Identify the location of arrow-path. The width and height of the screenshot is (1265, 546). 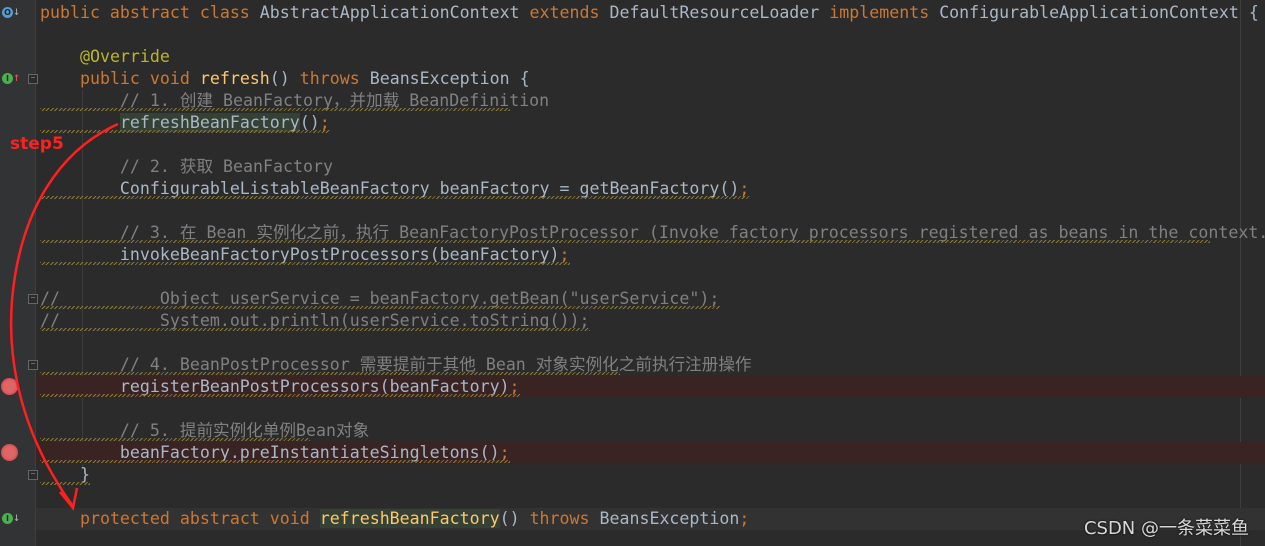
(64, 314).